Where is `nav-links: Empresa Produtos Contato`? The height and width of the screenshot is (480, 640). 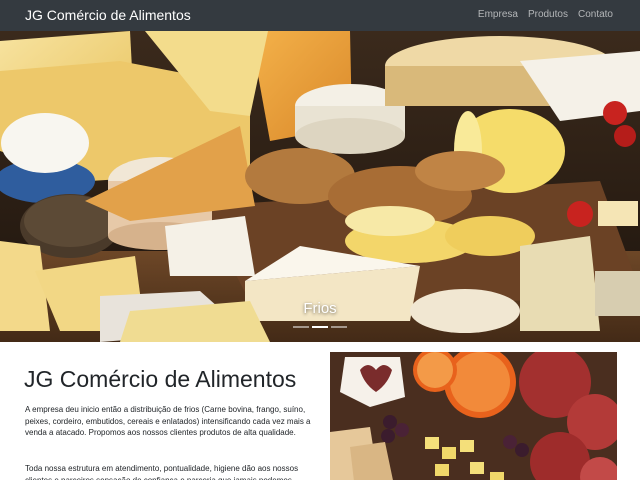
nav-links: Empresa Produtos Contato is located at coordinates (545, 14).